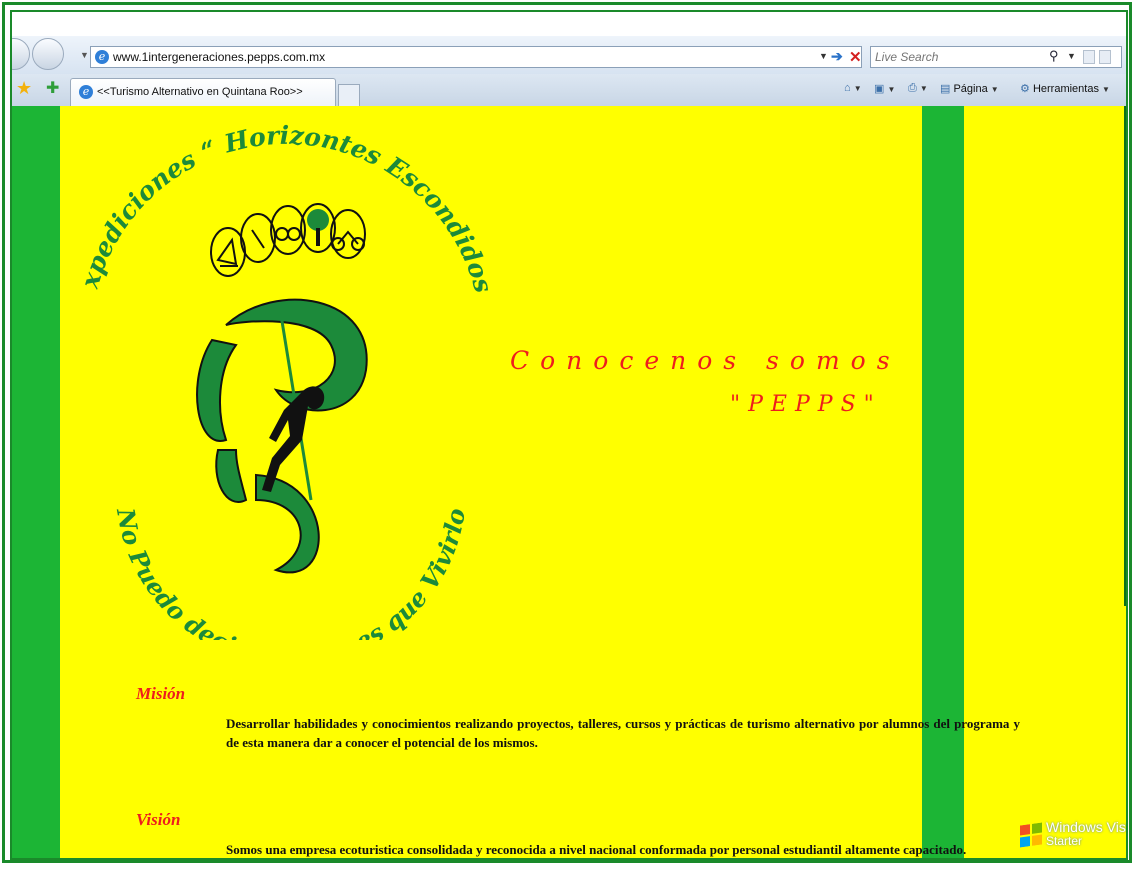 This screenshot has width=1138, height=869. Describe the element at coordinates (102, 57) in the screenshot. I see `ie-page-icon: e` at that location.